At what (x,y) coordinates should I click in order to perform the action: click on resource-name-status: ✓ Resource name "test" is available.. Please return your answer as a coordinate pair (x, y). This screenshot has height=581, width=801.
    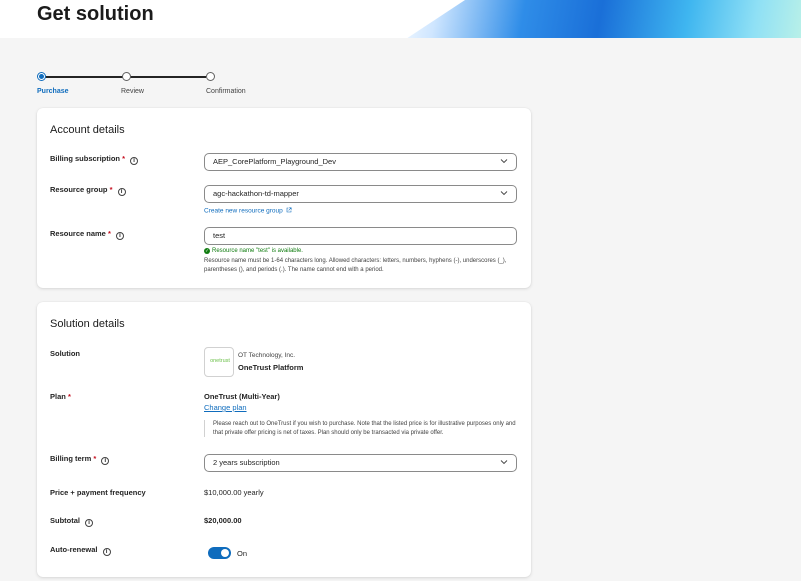
    Looking at the image, I should click on (253, 251).